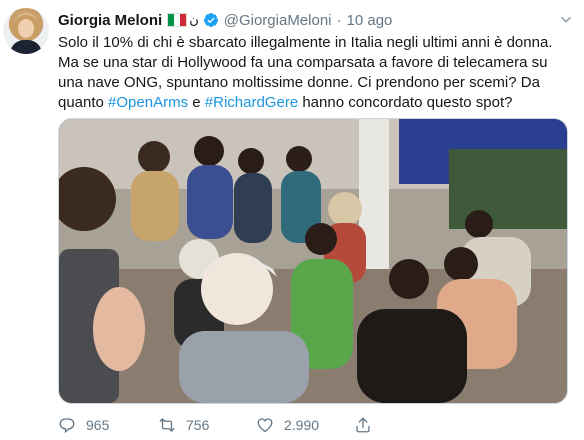 The height and width of the screenshot is (440, 584). Describe the element at coordinates (508, 189) in the screenshot. I see `photo-dark-cloth` at that location.